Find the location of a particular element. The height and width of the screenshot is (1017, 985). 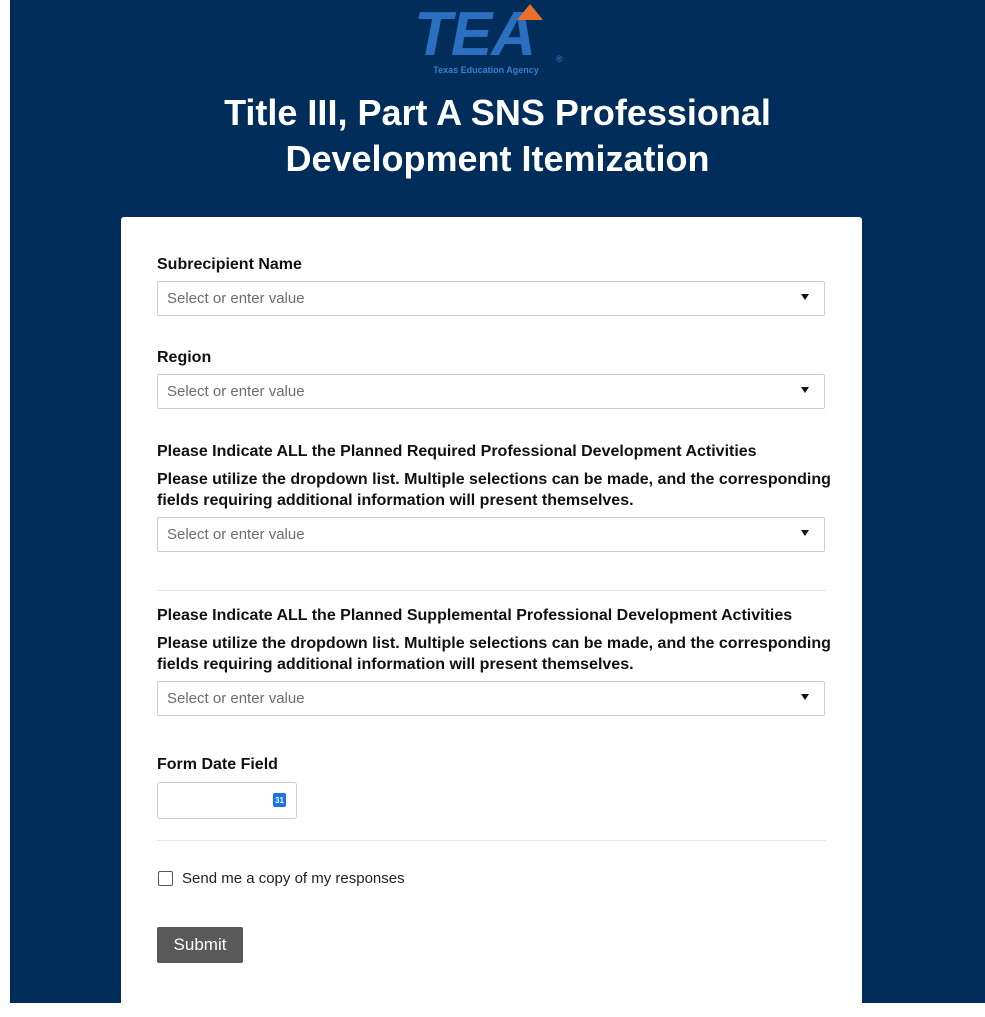

required-pd-select: Select or enter value is located at coordinates (491, 534).